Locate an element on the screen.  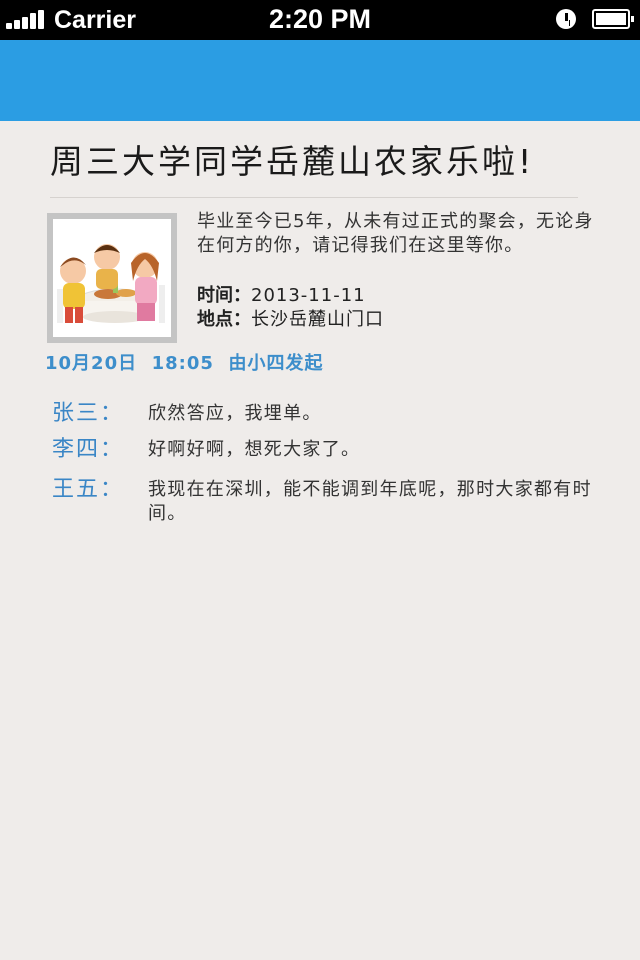
event-place-row: 地点：长沙岳麓山门口 is located at coordinates (290, 320).